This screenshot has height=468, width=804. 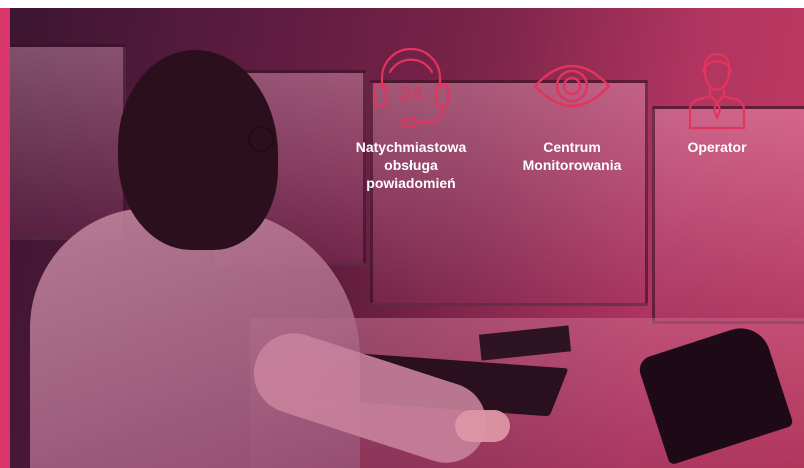 I want to click on headset-24-text: 24, so click(x=411, y=94).